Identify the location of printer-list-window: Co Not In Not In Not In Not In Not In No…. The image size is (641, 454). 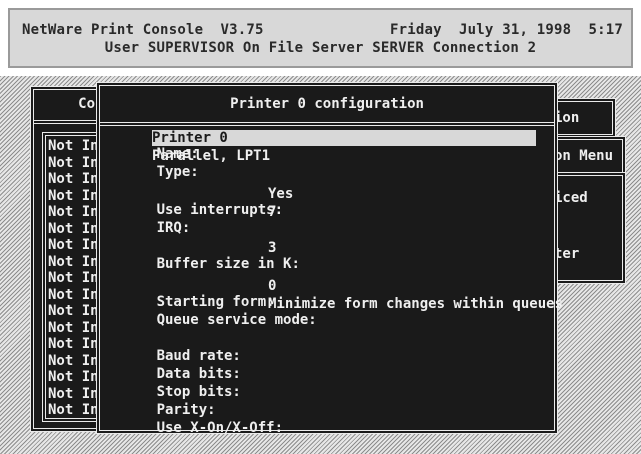
(67, 259).